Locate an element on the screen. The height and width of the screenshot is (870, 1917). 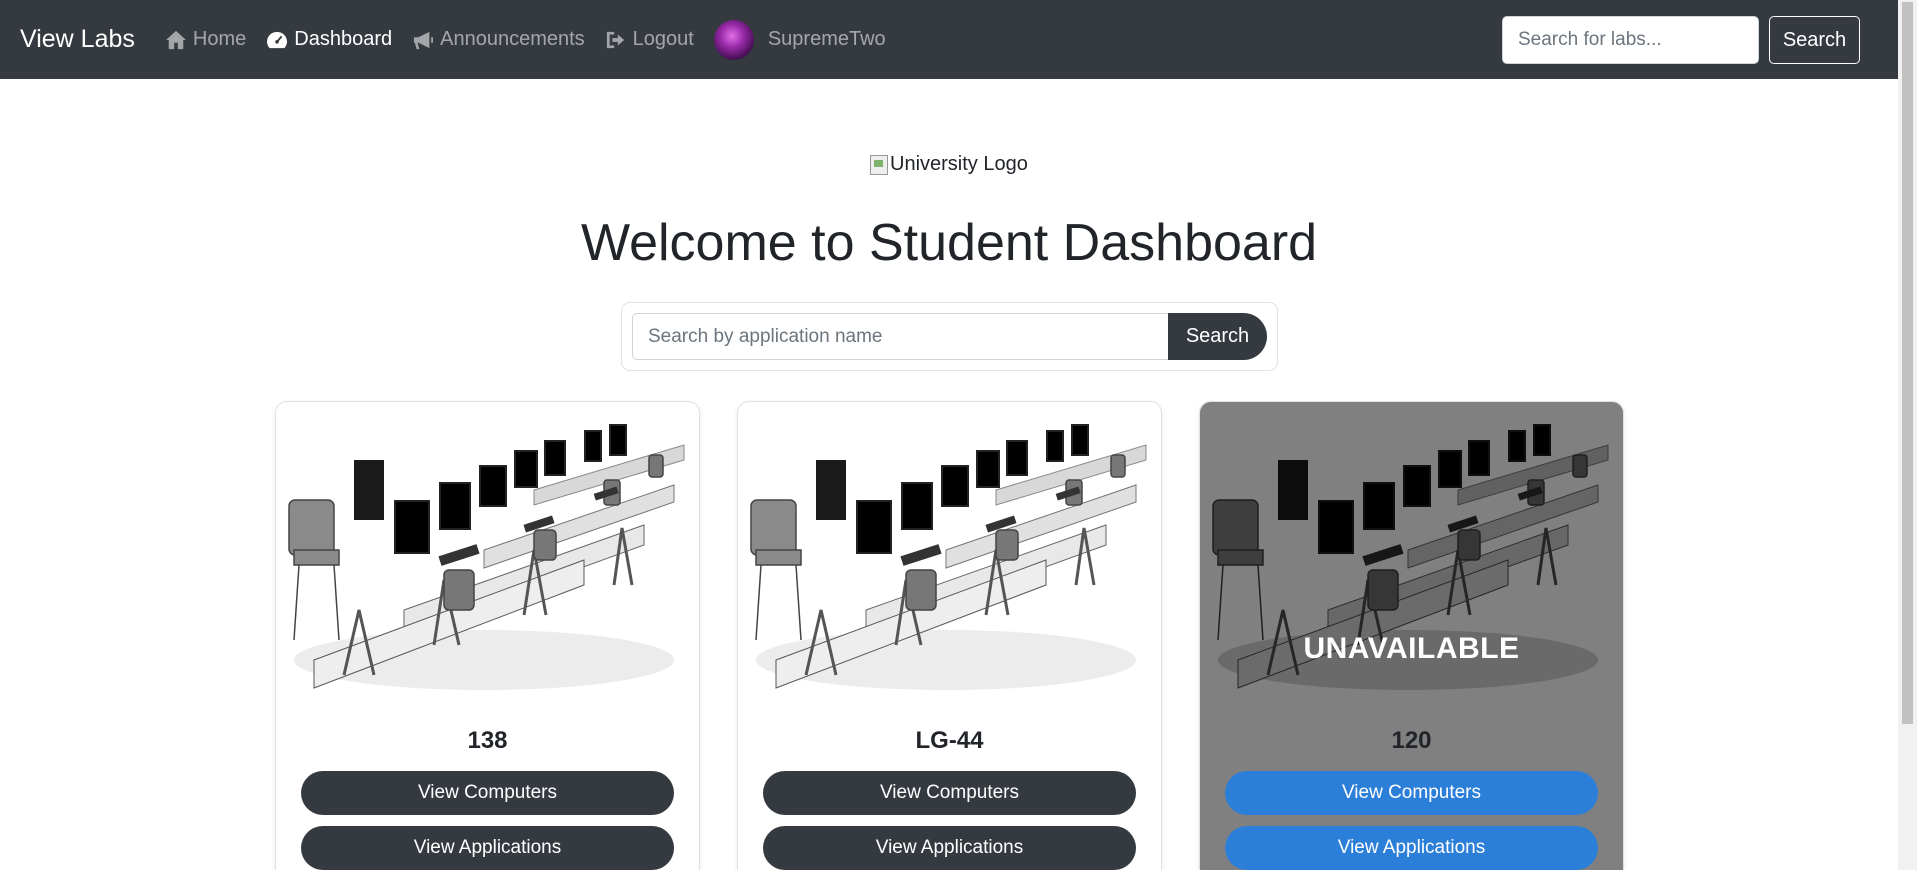
app-search-form: Search is located at coordinates (949, 336).